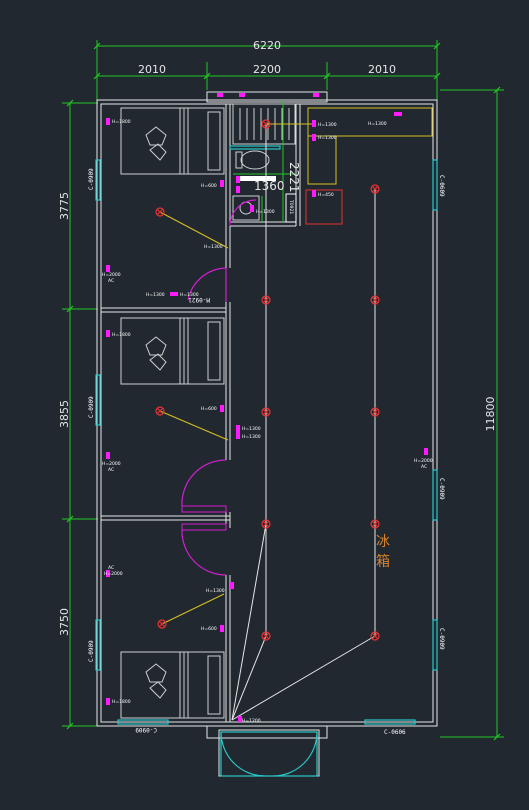 The width and height of the screenshot is (529, 810). I want to click on kitchen-counter, so click(370, 146).